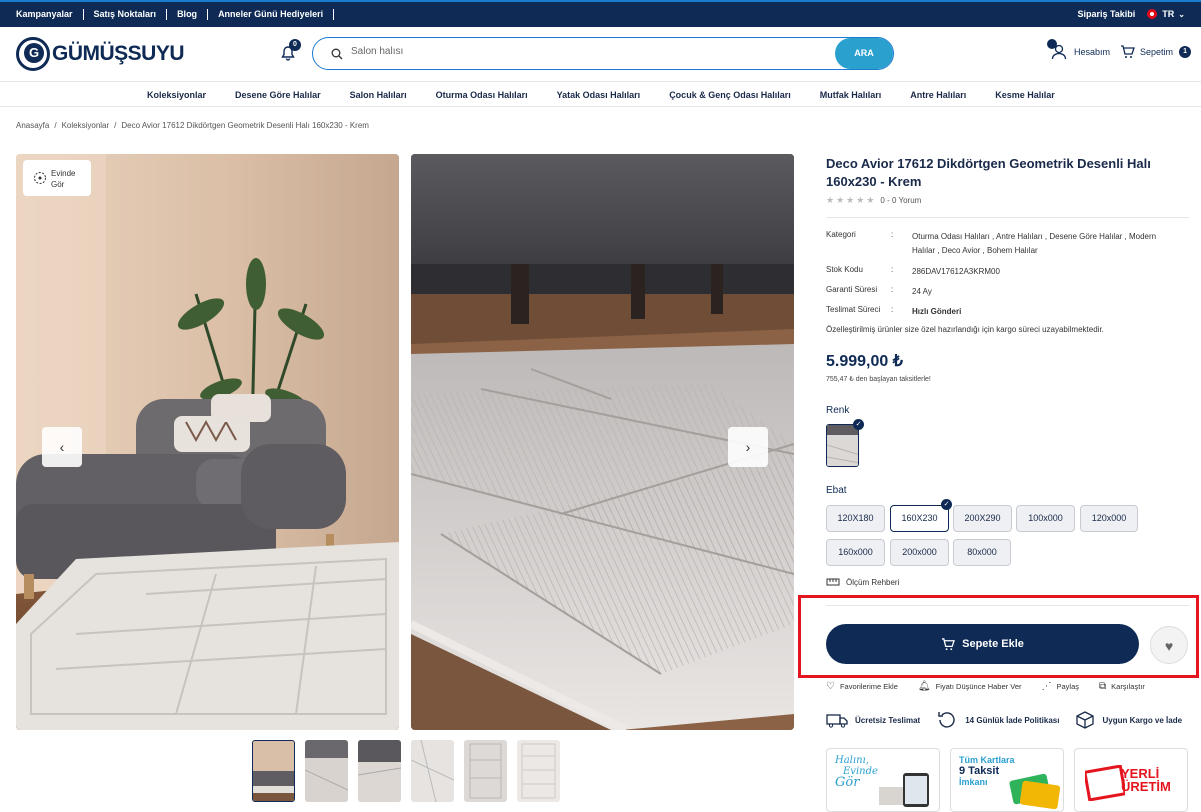 The image size is (1201, 812). Describe the element at coordinates (1007, 780) in the screenshot. I see `banner-installments: Tüm Kartlara 9 Taksit İmkanı` at that location.